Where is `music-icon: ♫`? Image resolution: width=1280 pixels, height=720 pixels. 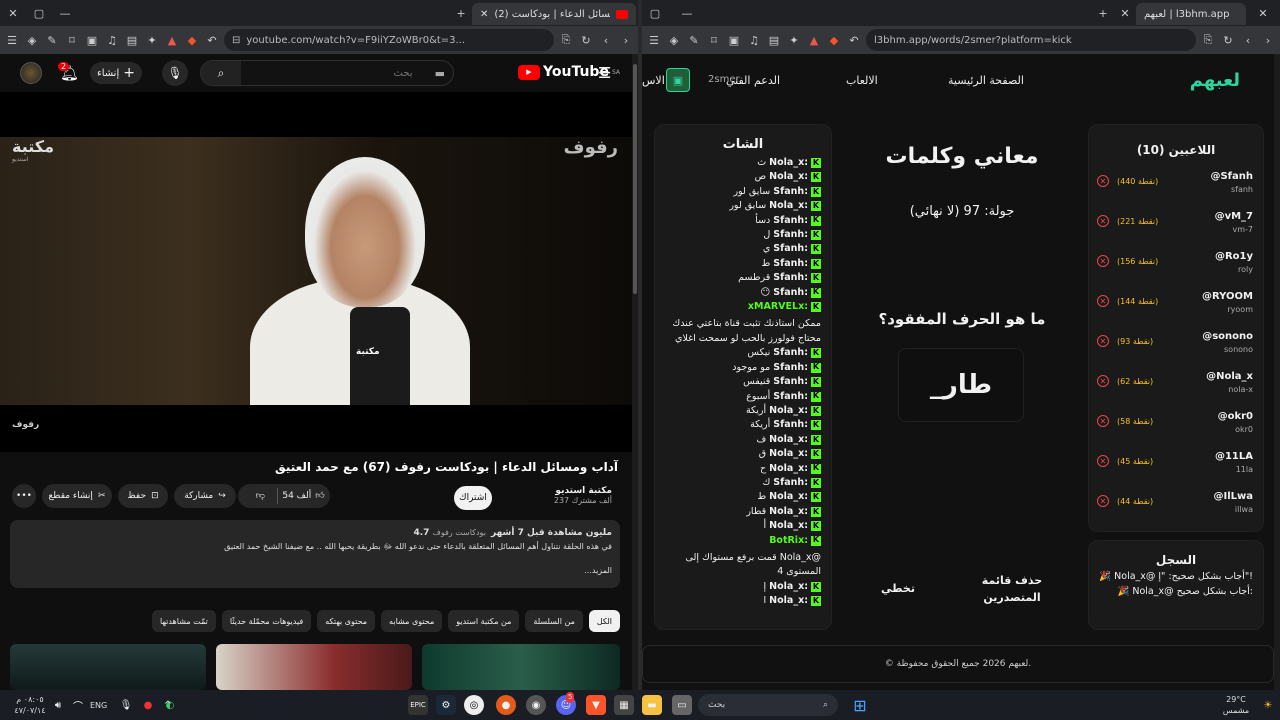
music-icon: ♫ is located at coordinates (112, 40).